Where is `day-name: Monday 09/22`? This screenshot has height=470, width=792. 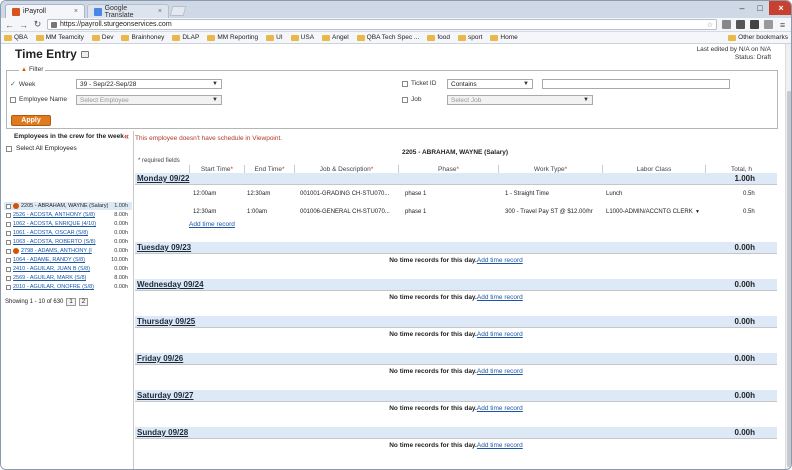
day-name: Monday 09/22 is located at coordinates (163, 178).